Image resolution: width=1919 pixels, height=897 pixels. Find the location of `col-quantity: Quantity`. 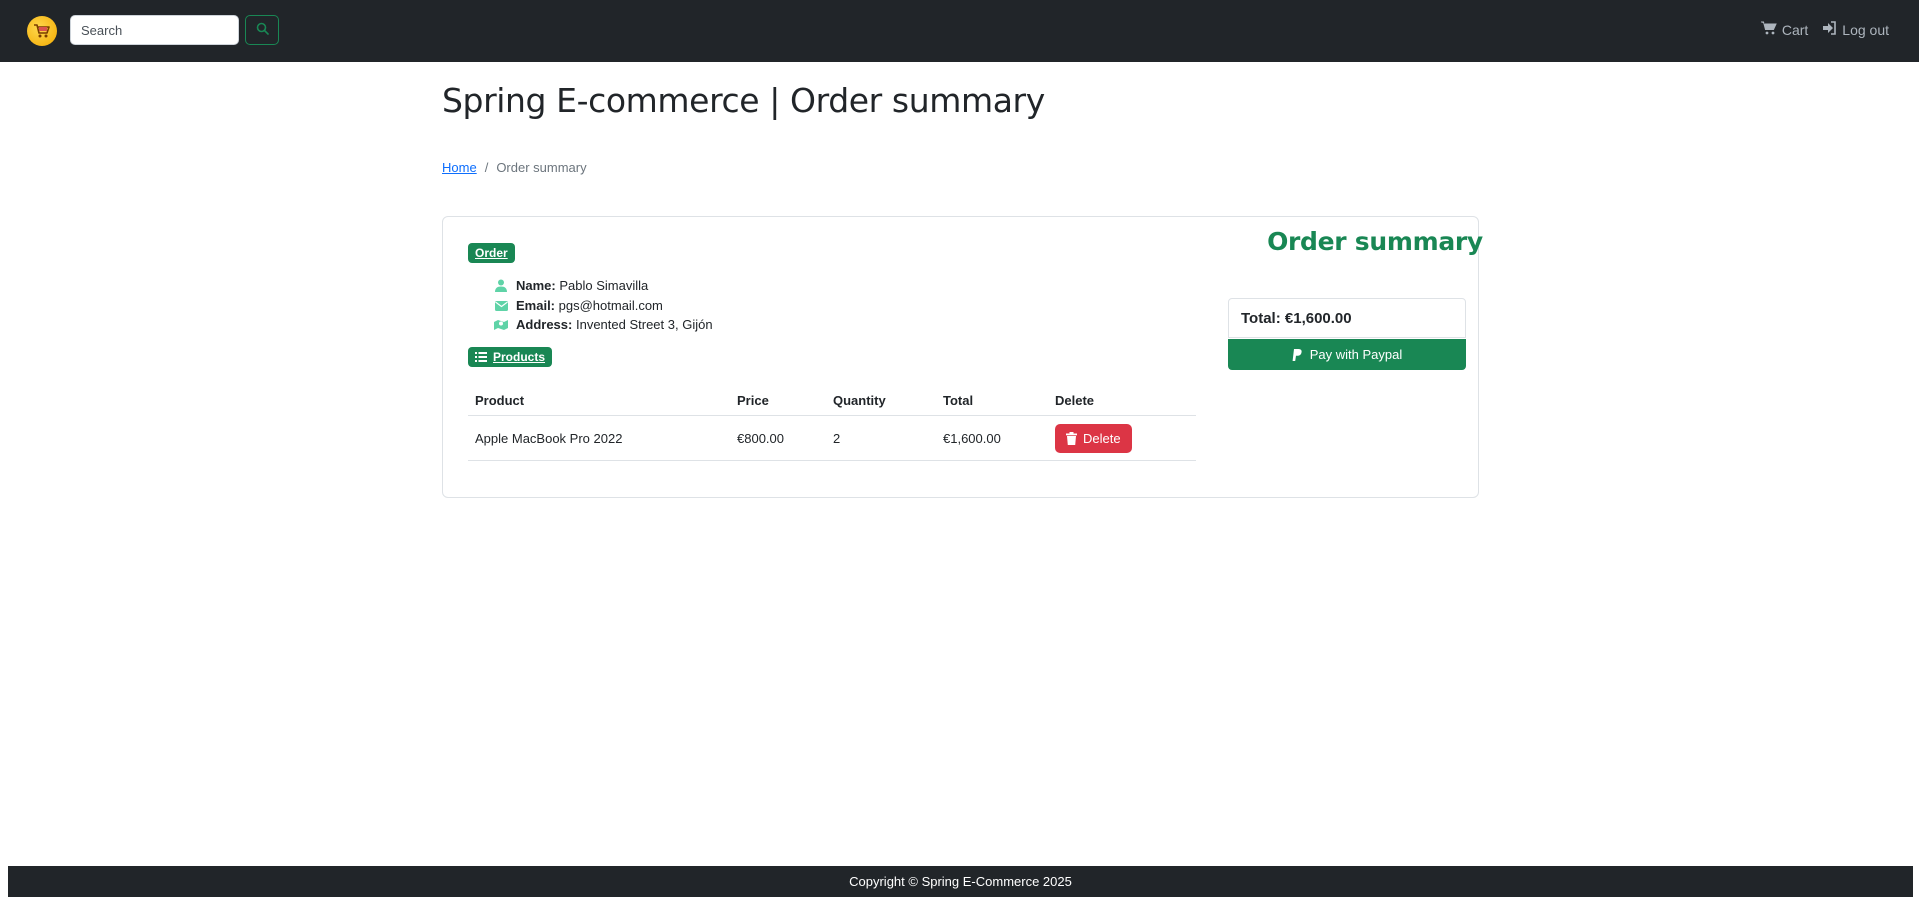

col-quantity: Quantity is located at coordinates (881, 400).